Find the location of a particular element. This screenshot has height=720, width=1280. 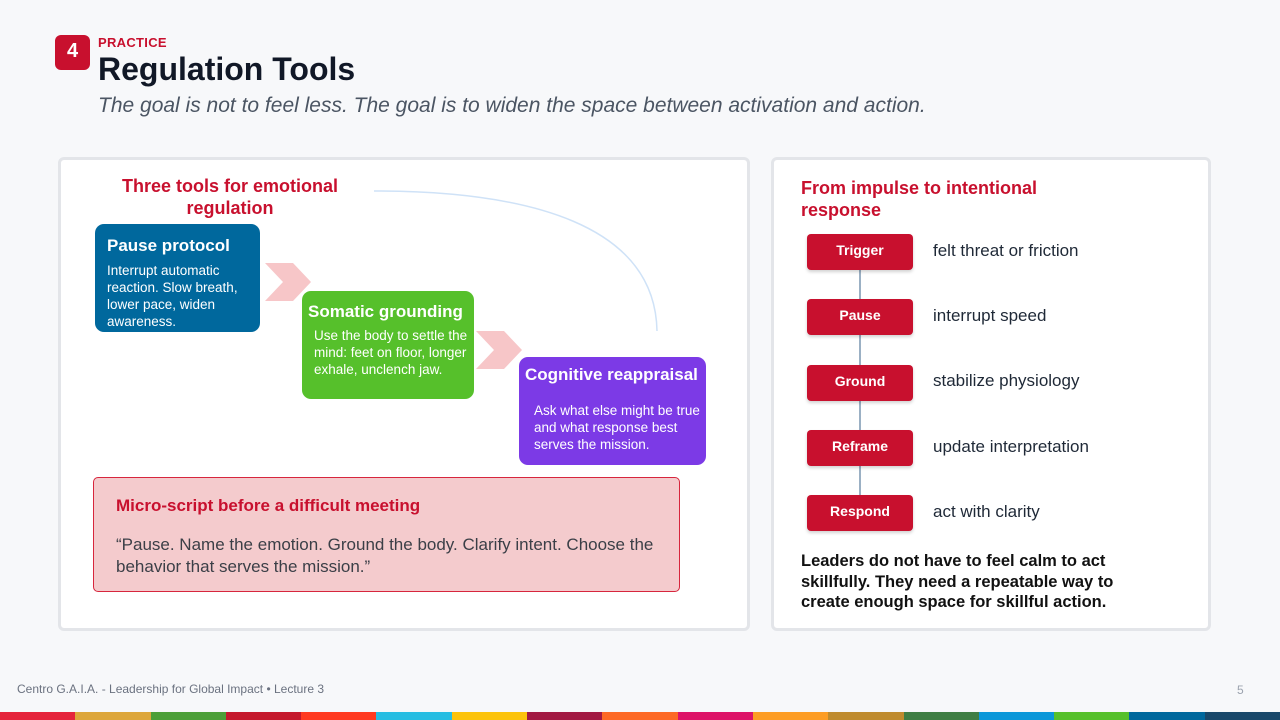

flow-step-respond: Respond is located at coordinates (860, 513).